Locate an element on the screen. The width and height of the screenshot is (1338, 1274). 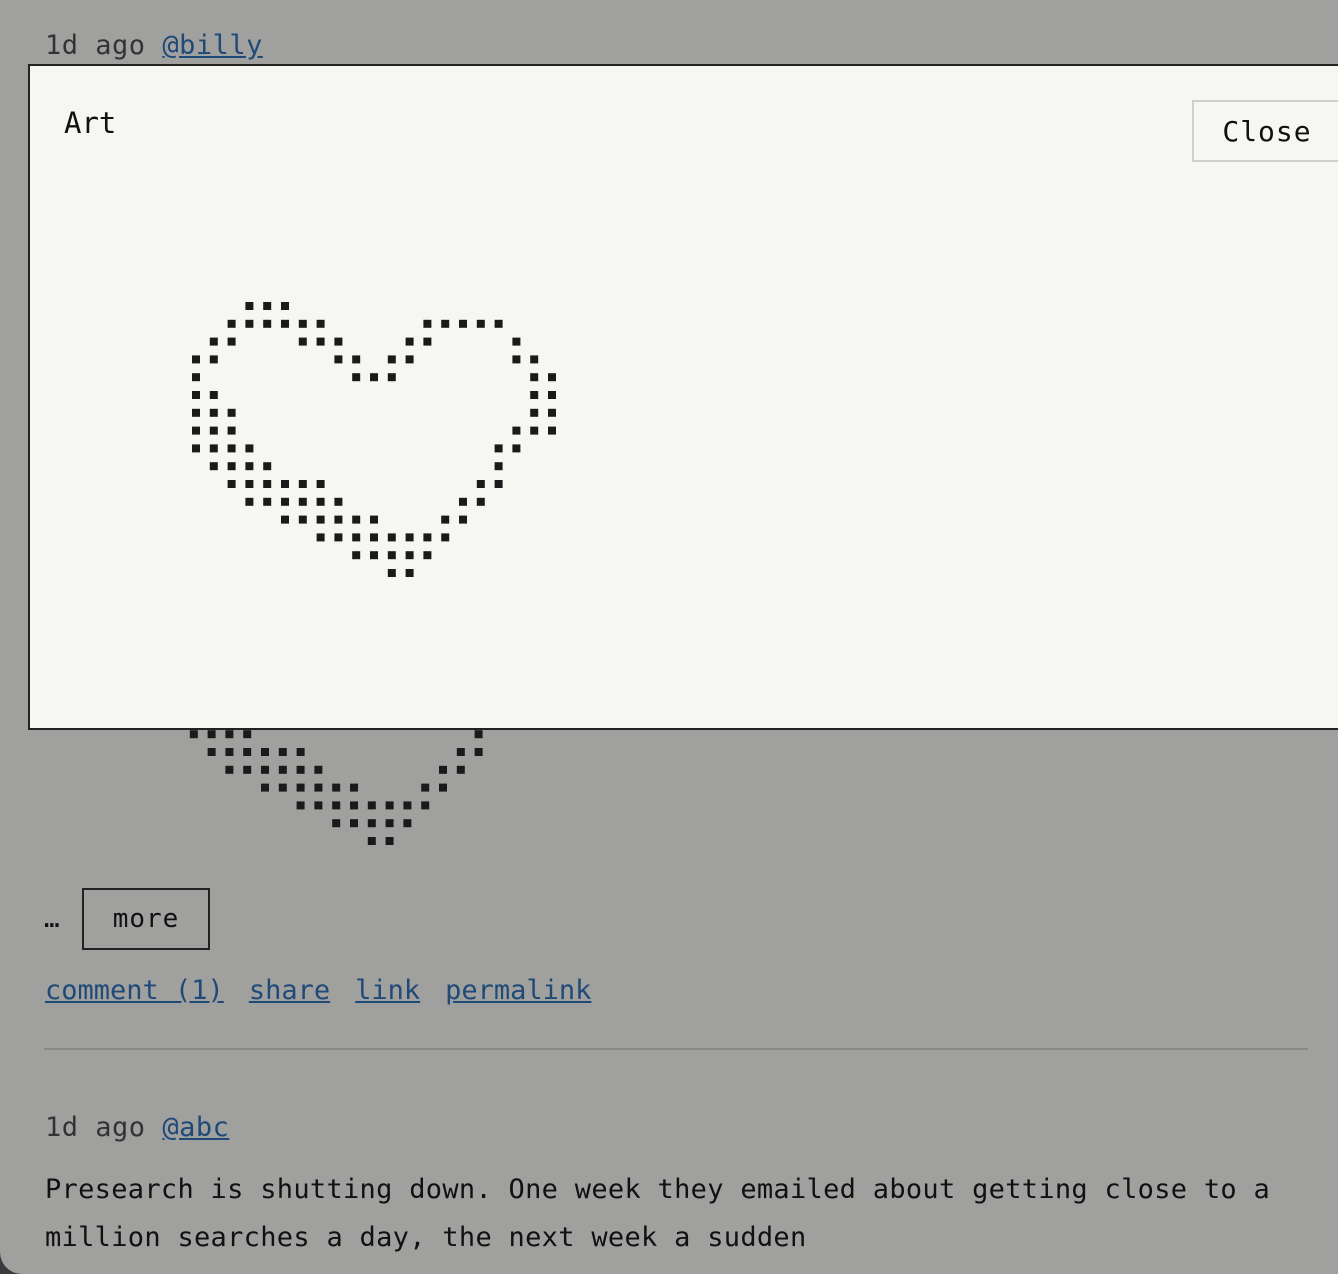
post-time-2: 1d ago is located at coordinates (95, 1127).